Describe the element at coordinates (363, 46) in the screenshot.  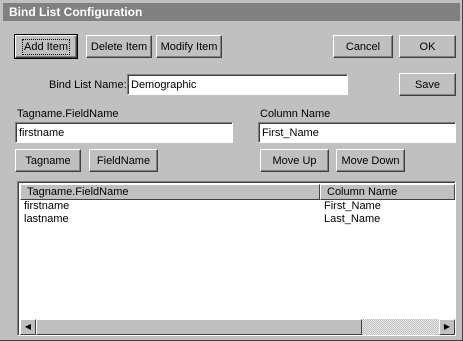
I see `cancel-button: Cancel` at that location.